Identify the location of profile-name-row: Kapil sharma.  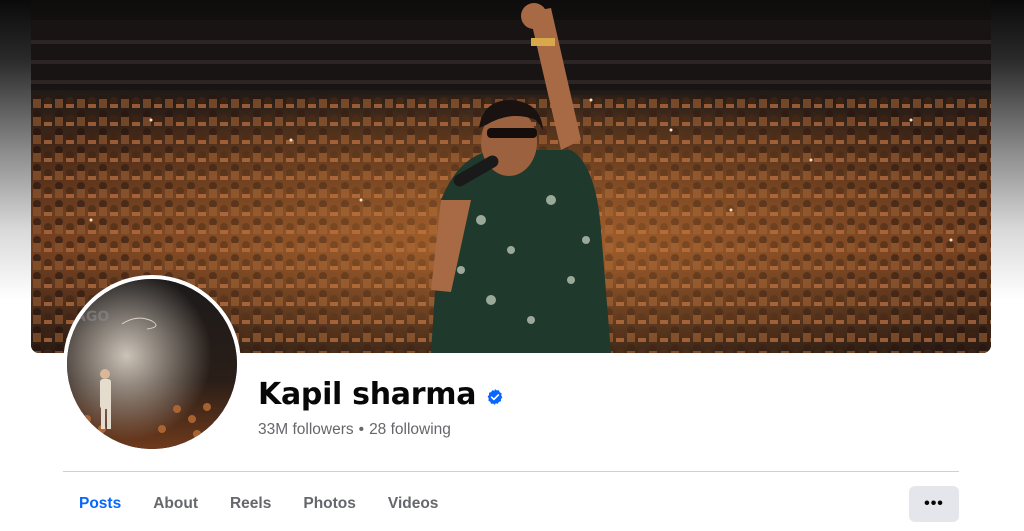
(381, 394).